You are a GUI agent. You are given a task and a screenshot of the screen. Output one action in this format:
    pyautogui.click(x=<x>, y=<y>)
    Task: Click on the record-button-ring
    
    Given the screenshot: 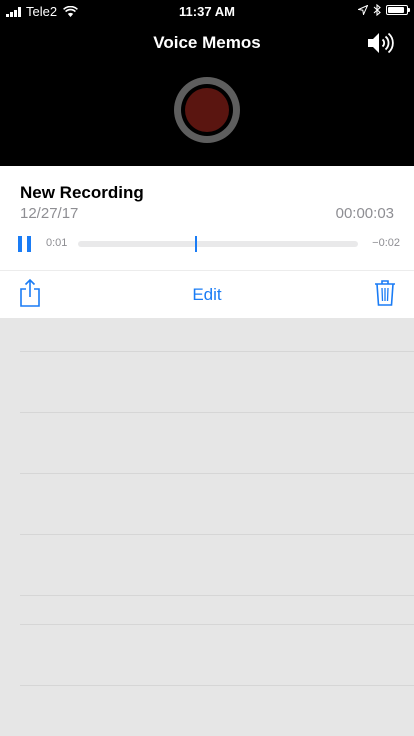 What is the action you would take?
    pyautogui.click(x=207, y=110)
    